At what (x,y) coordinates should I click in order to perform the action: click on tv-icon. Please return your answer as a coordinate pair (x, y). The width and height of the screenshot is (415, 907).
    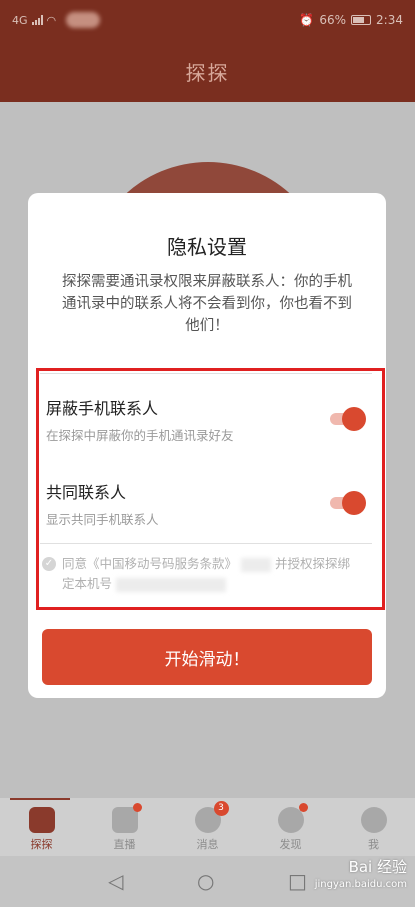
    Looking at the image, I should click on (126, 818).